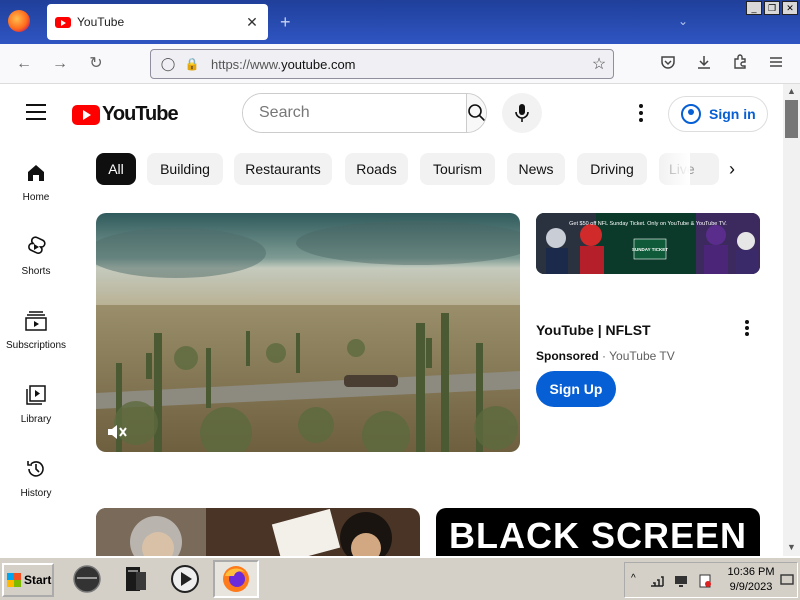  Describe the element at coordinates (641, 113) in the screenshot. I see `settings-kebab-icon` at that location.